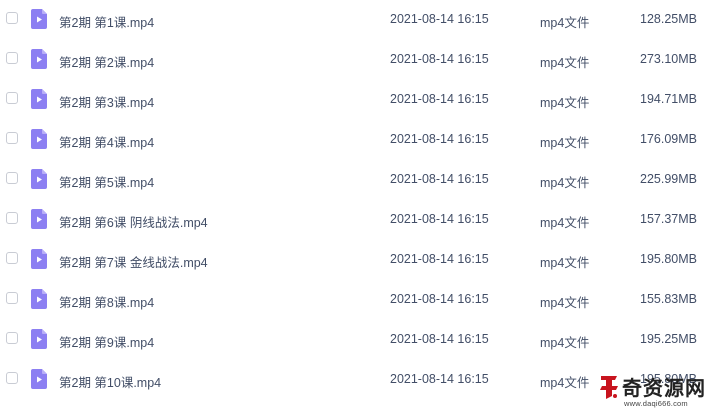 This screenshot has width=709, height=415. I want to click on file-row: 第2期 第4课.mp4 2021-08-14 16:15 mp4文件 176.09MB, so click(354, 140).